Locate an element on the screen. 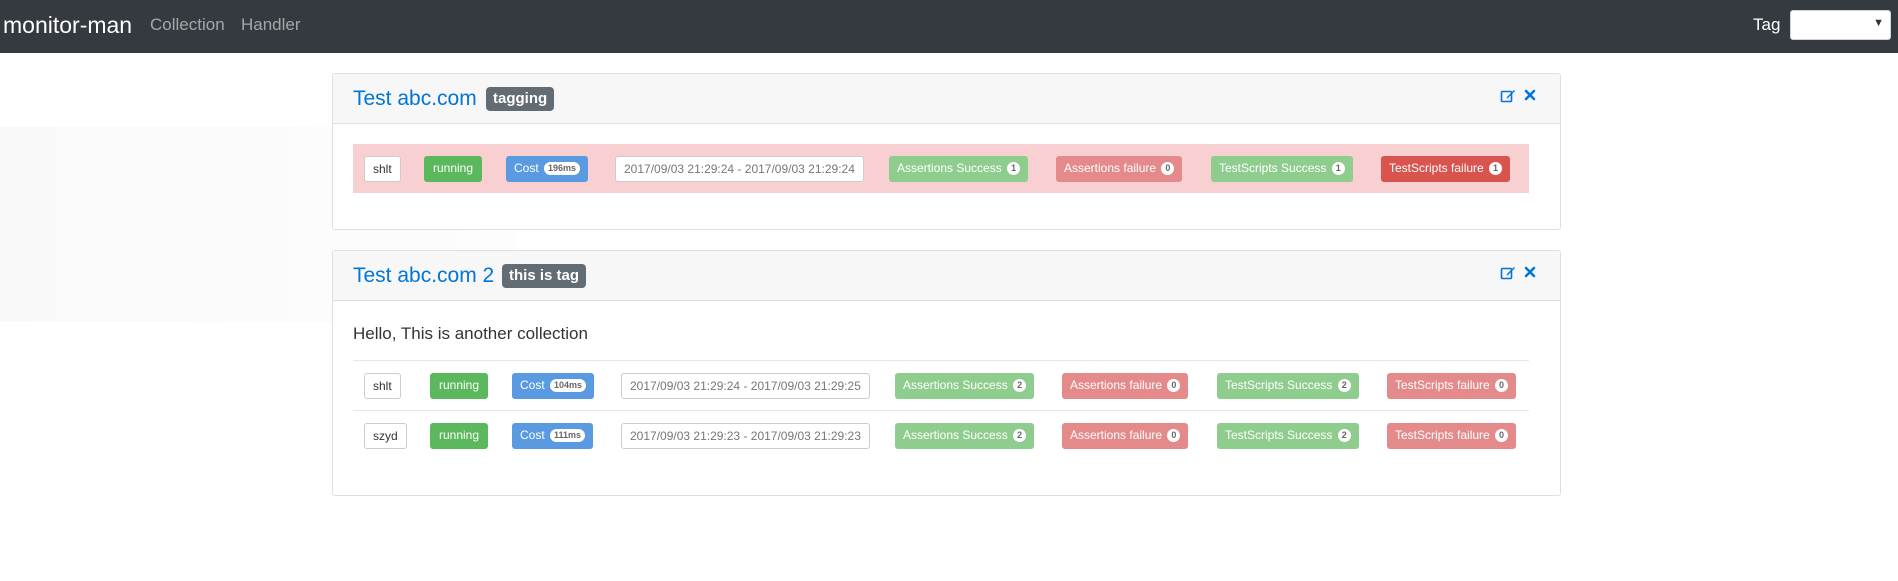 This screenshot has width=1898, height=581. collection-tag-badge: tagging is located at coordinates (520, 99).